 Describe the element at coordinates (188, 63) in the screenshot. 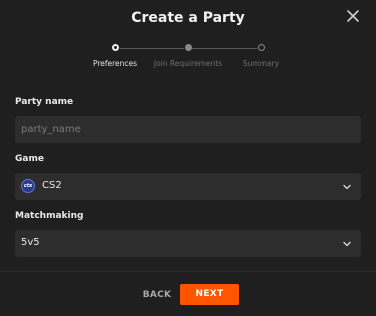

I see `step-label-join-requirements: Join Requirements` at that location.